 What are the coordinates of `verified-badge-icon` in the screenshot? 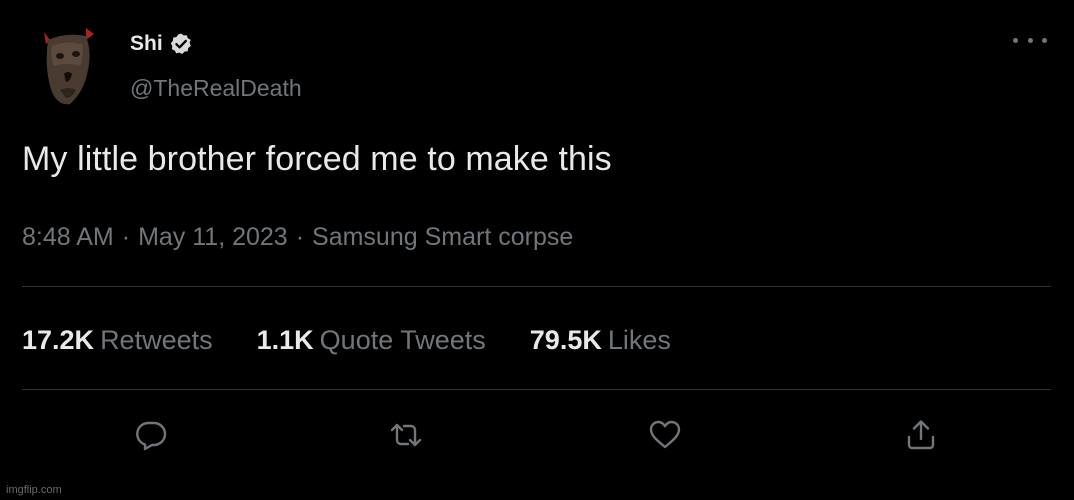 It's located at (181, 44).